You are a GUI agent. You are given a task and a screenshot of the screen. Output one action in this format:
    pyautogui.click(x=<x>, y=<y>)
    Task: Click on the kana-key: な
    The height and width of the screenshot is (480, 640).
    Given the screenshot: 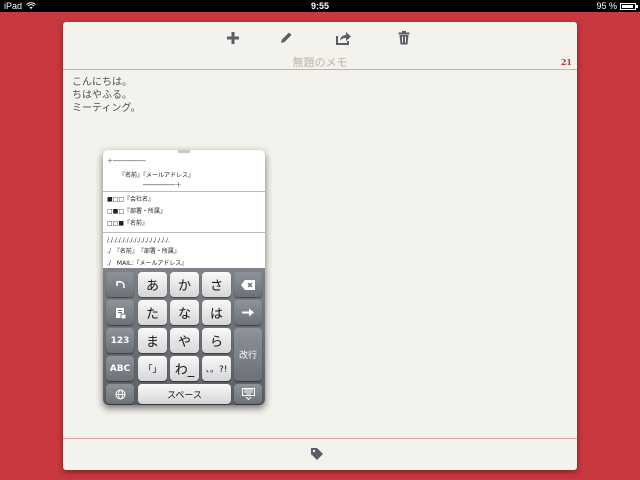 What is the action you would take?
    pyautogui.click(x=184, y=312)
    